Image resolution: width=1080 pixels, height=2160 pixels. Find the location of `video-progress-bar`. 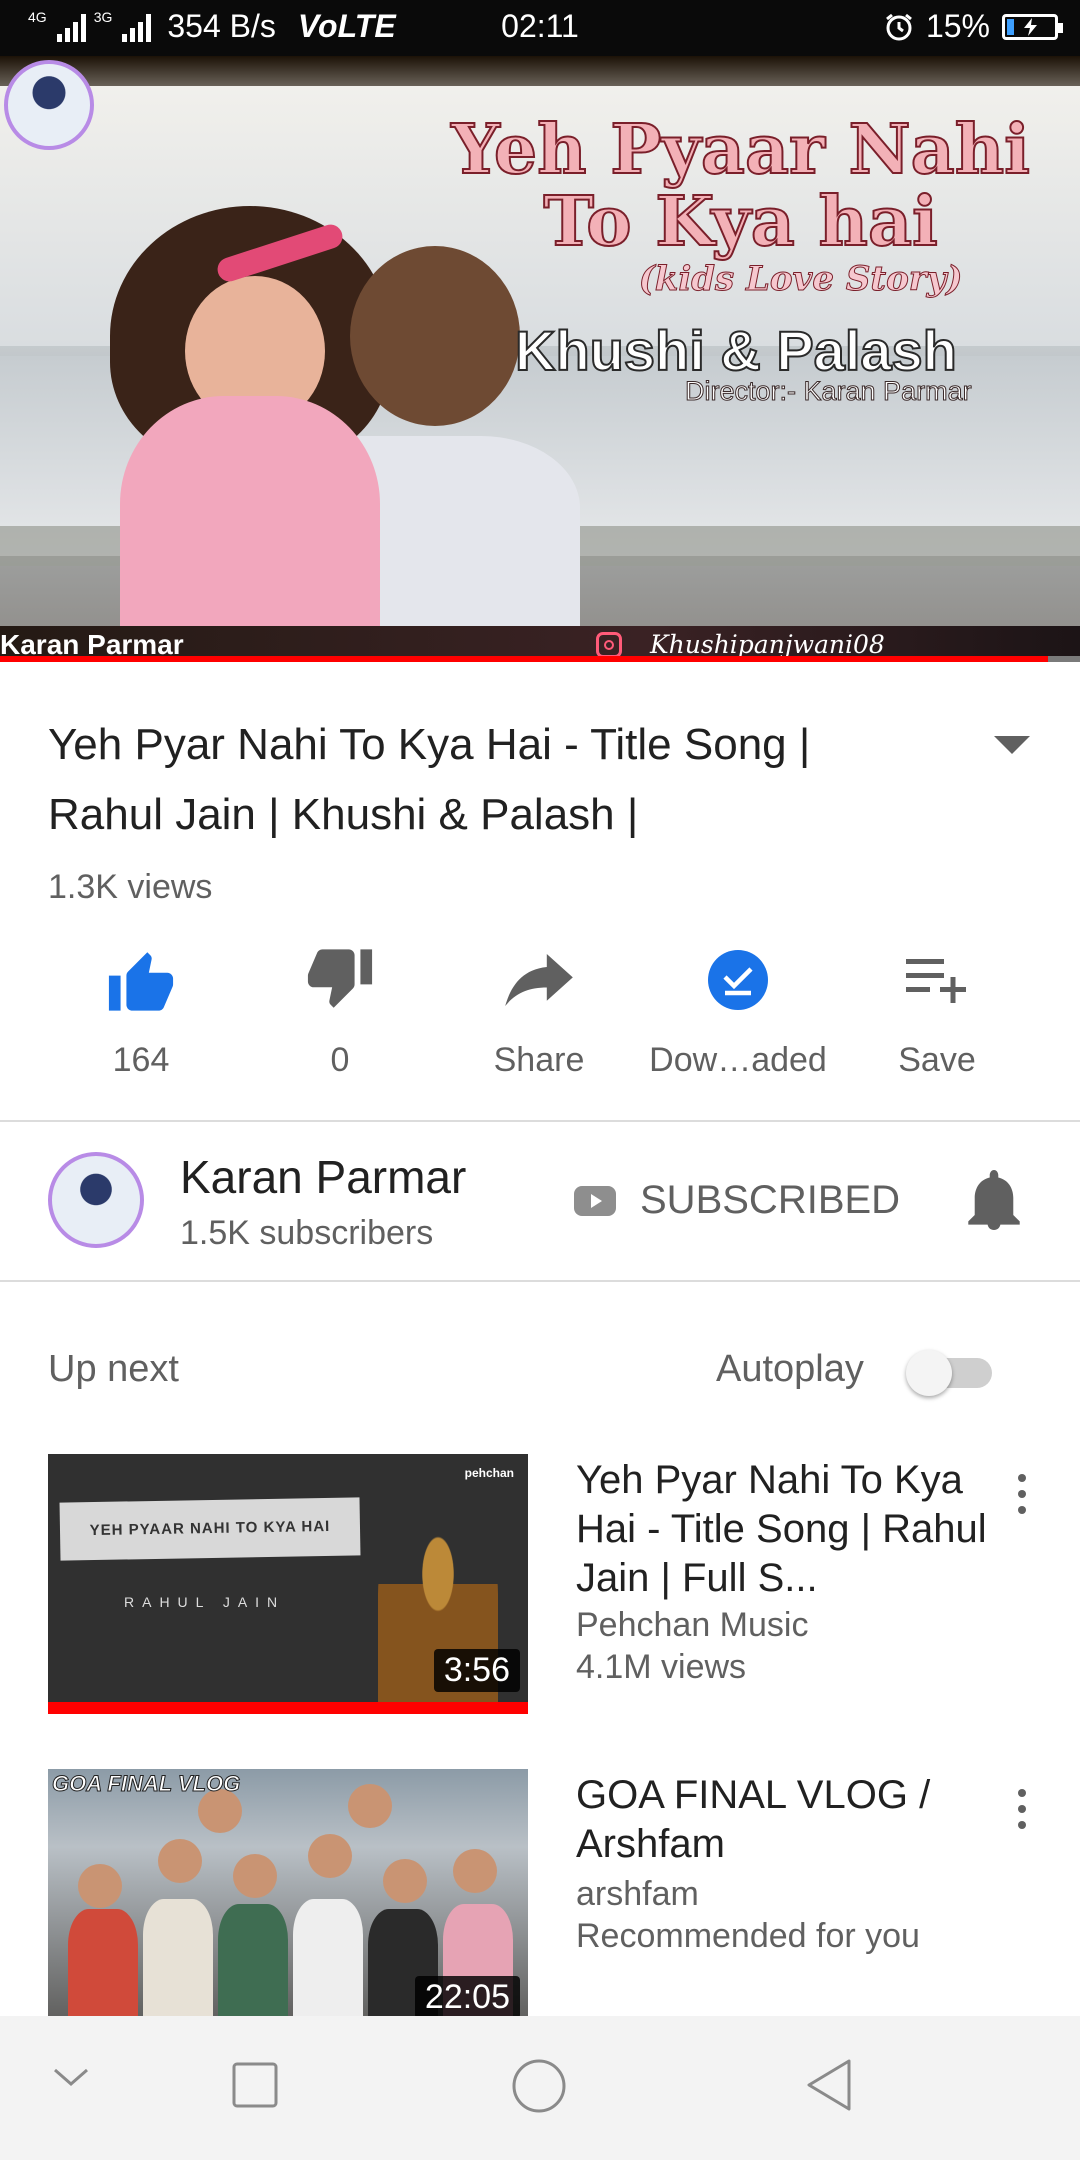

video-progress-bar is located at coordinates (540, 659).